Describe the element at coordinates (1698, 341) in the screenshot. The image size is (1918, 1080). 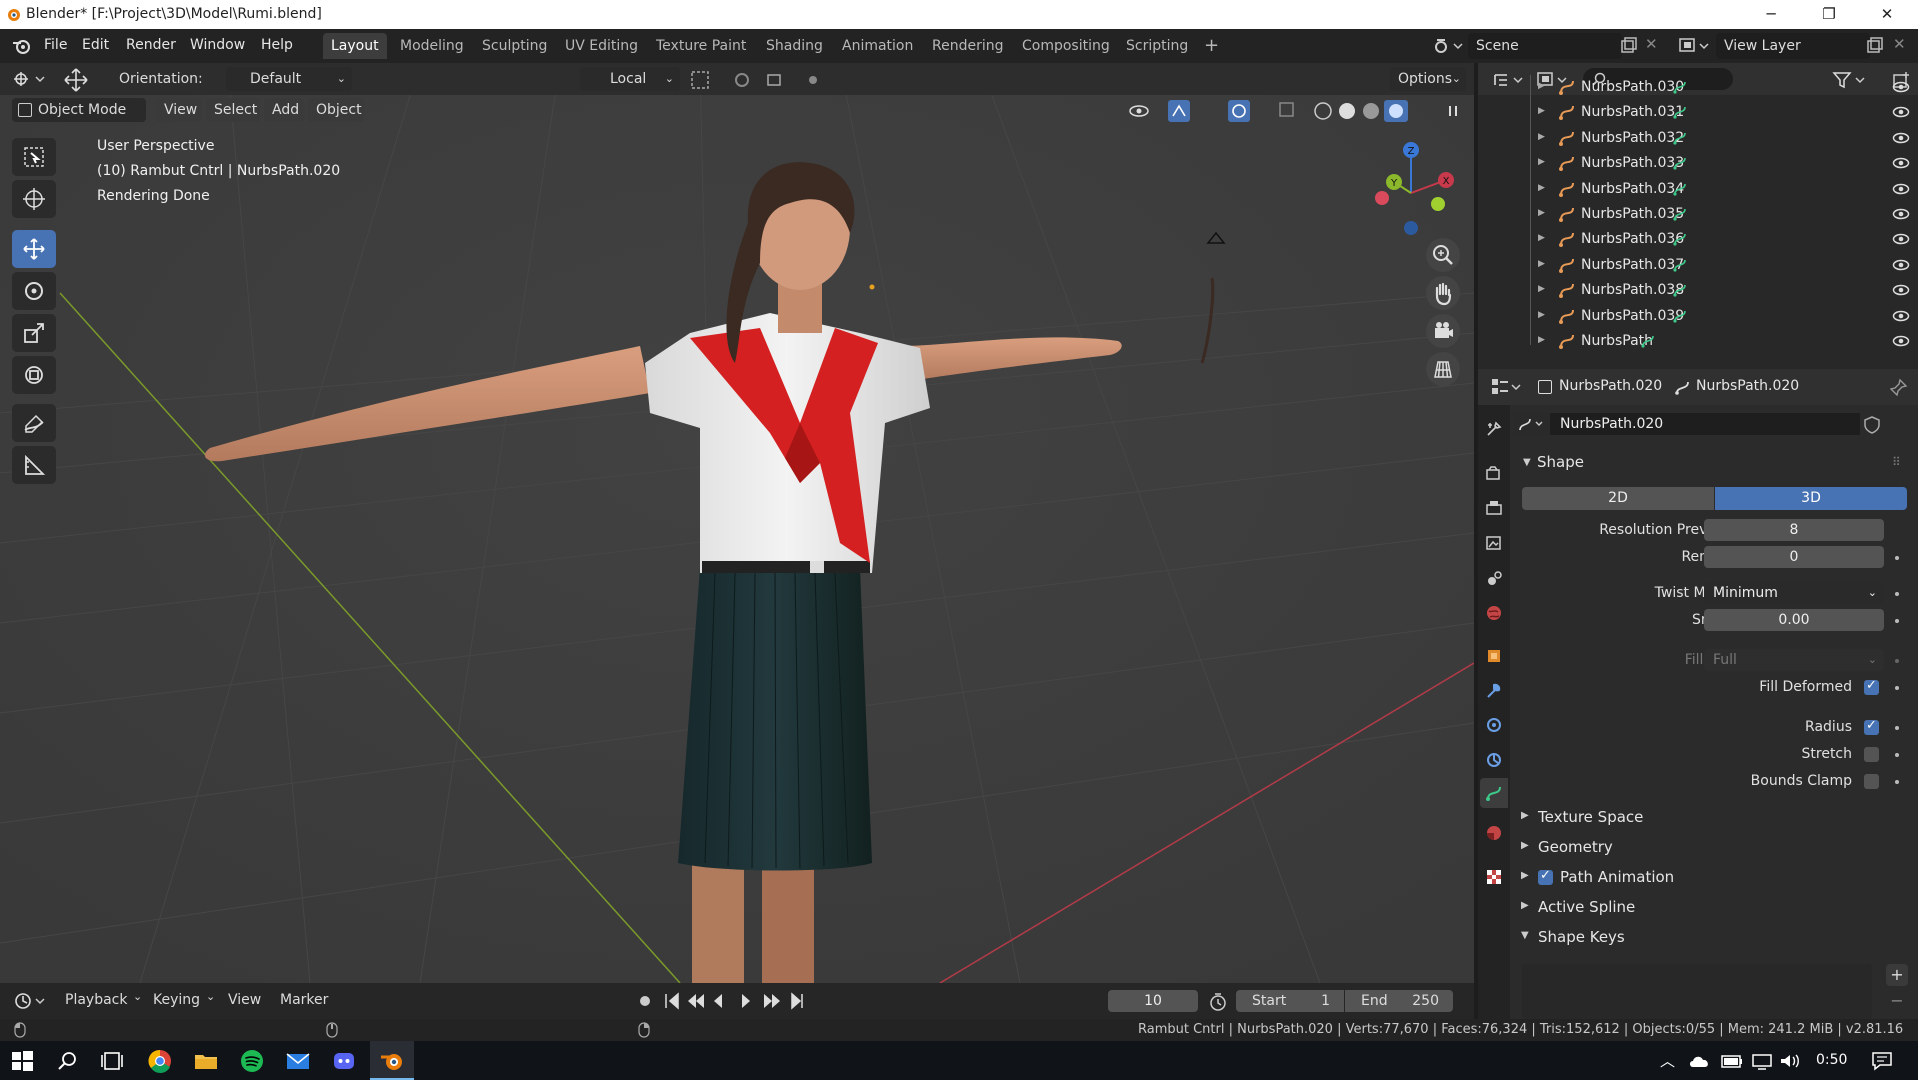
I see `outliner-row: ▶ NurbsPath` at that location.